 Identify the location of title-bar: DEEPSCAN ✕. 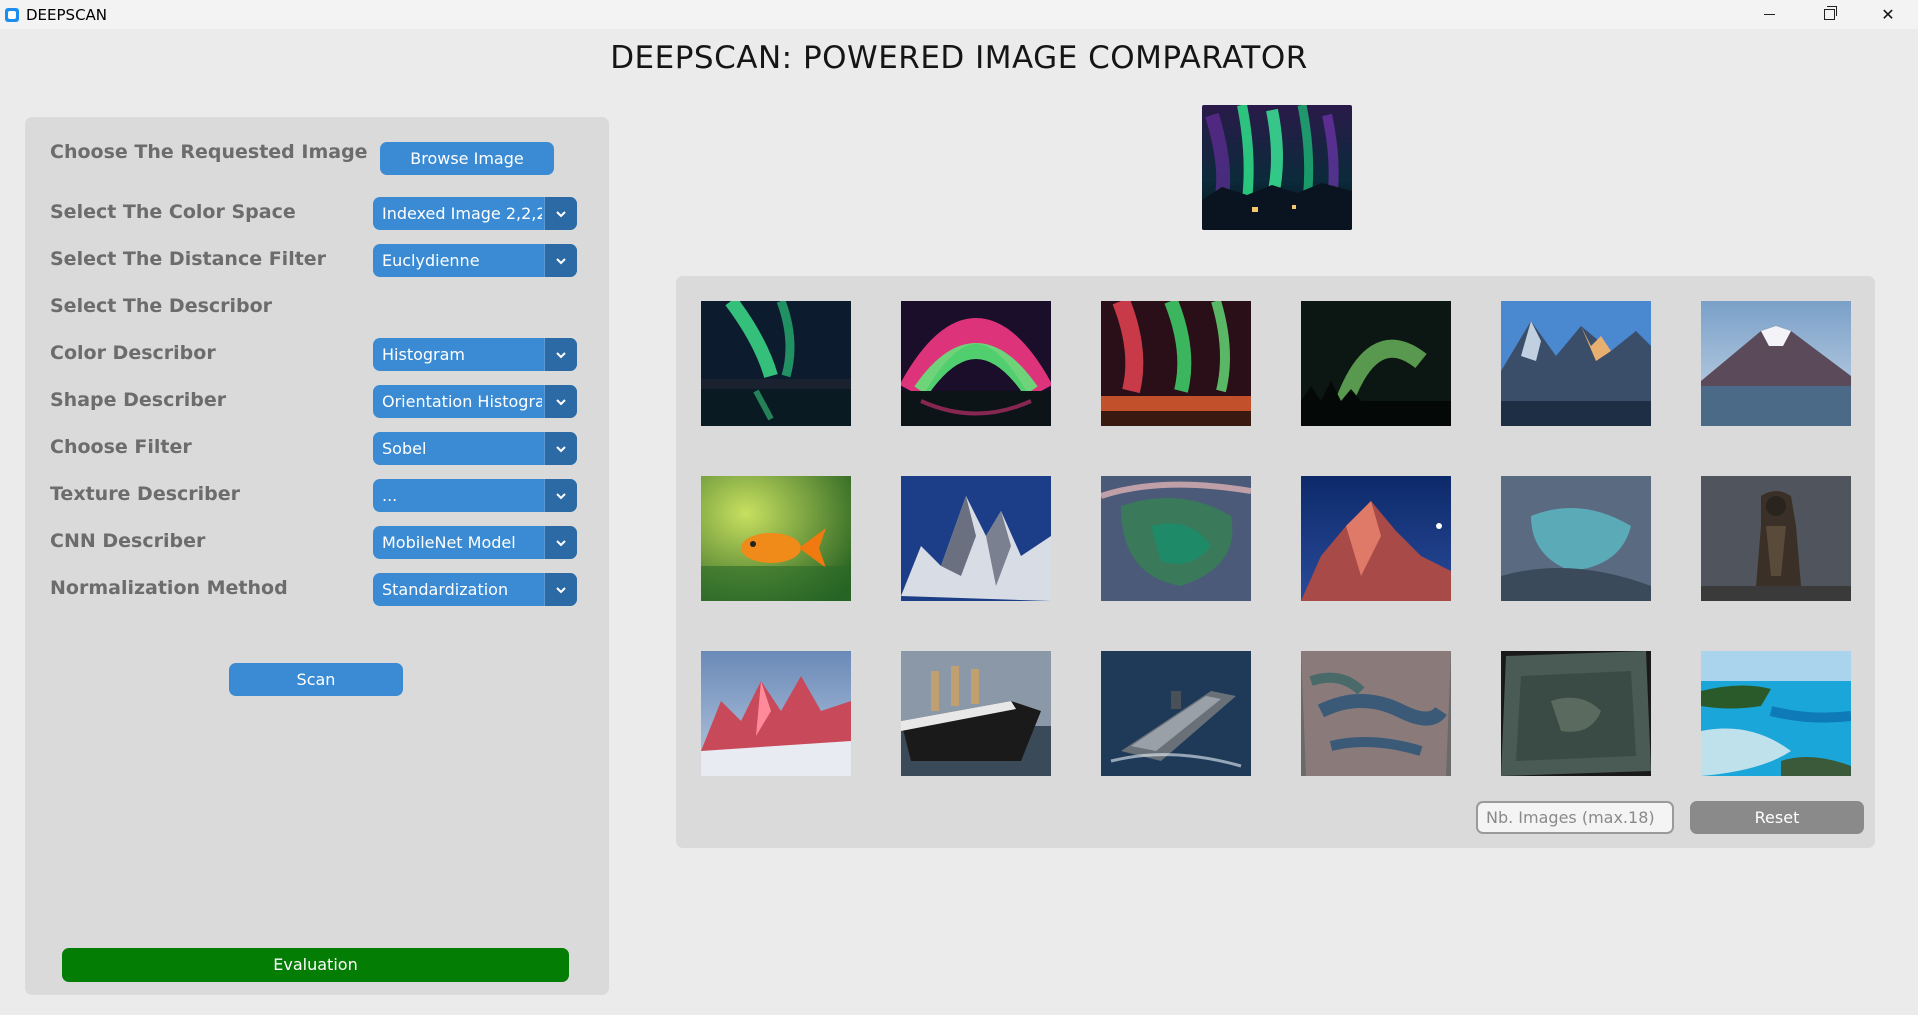
(959, 14).